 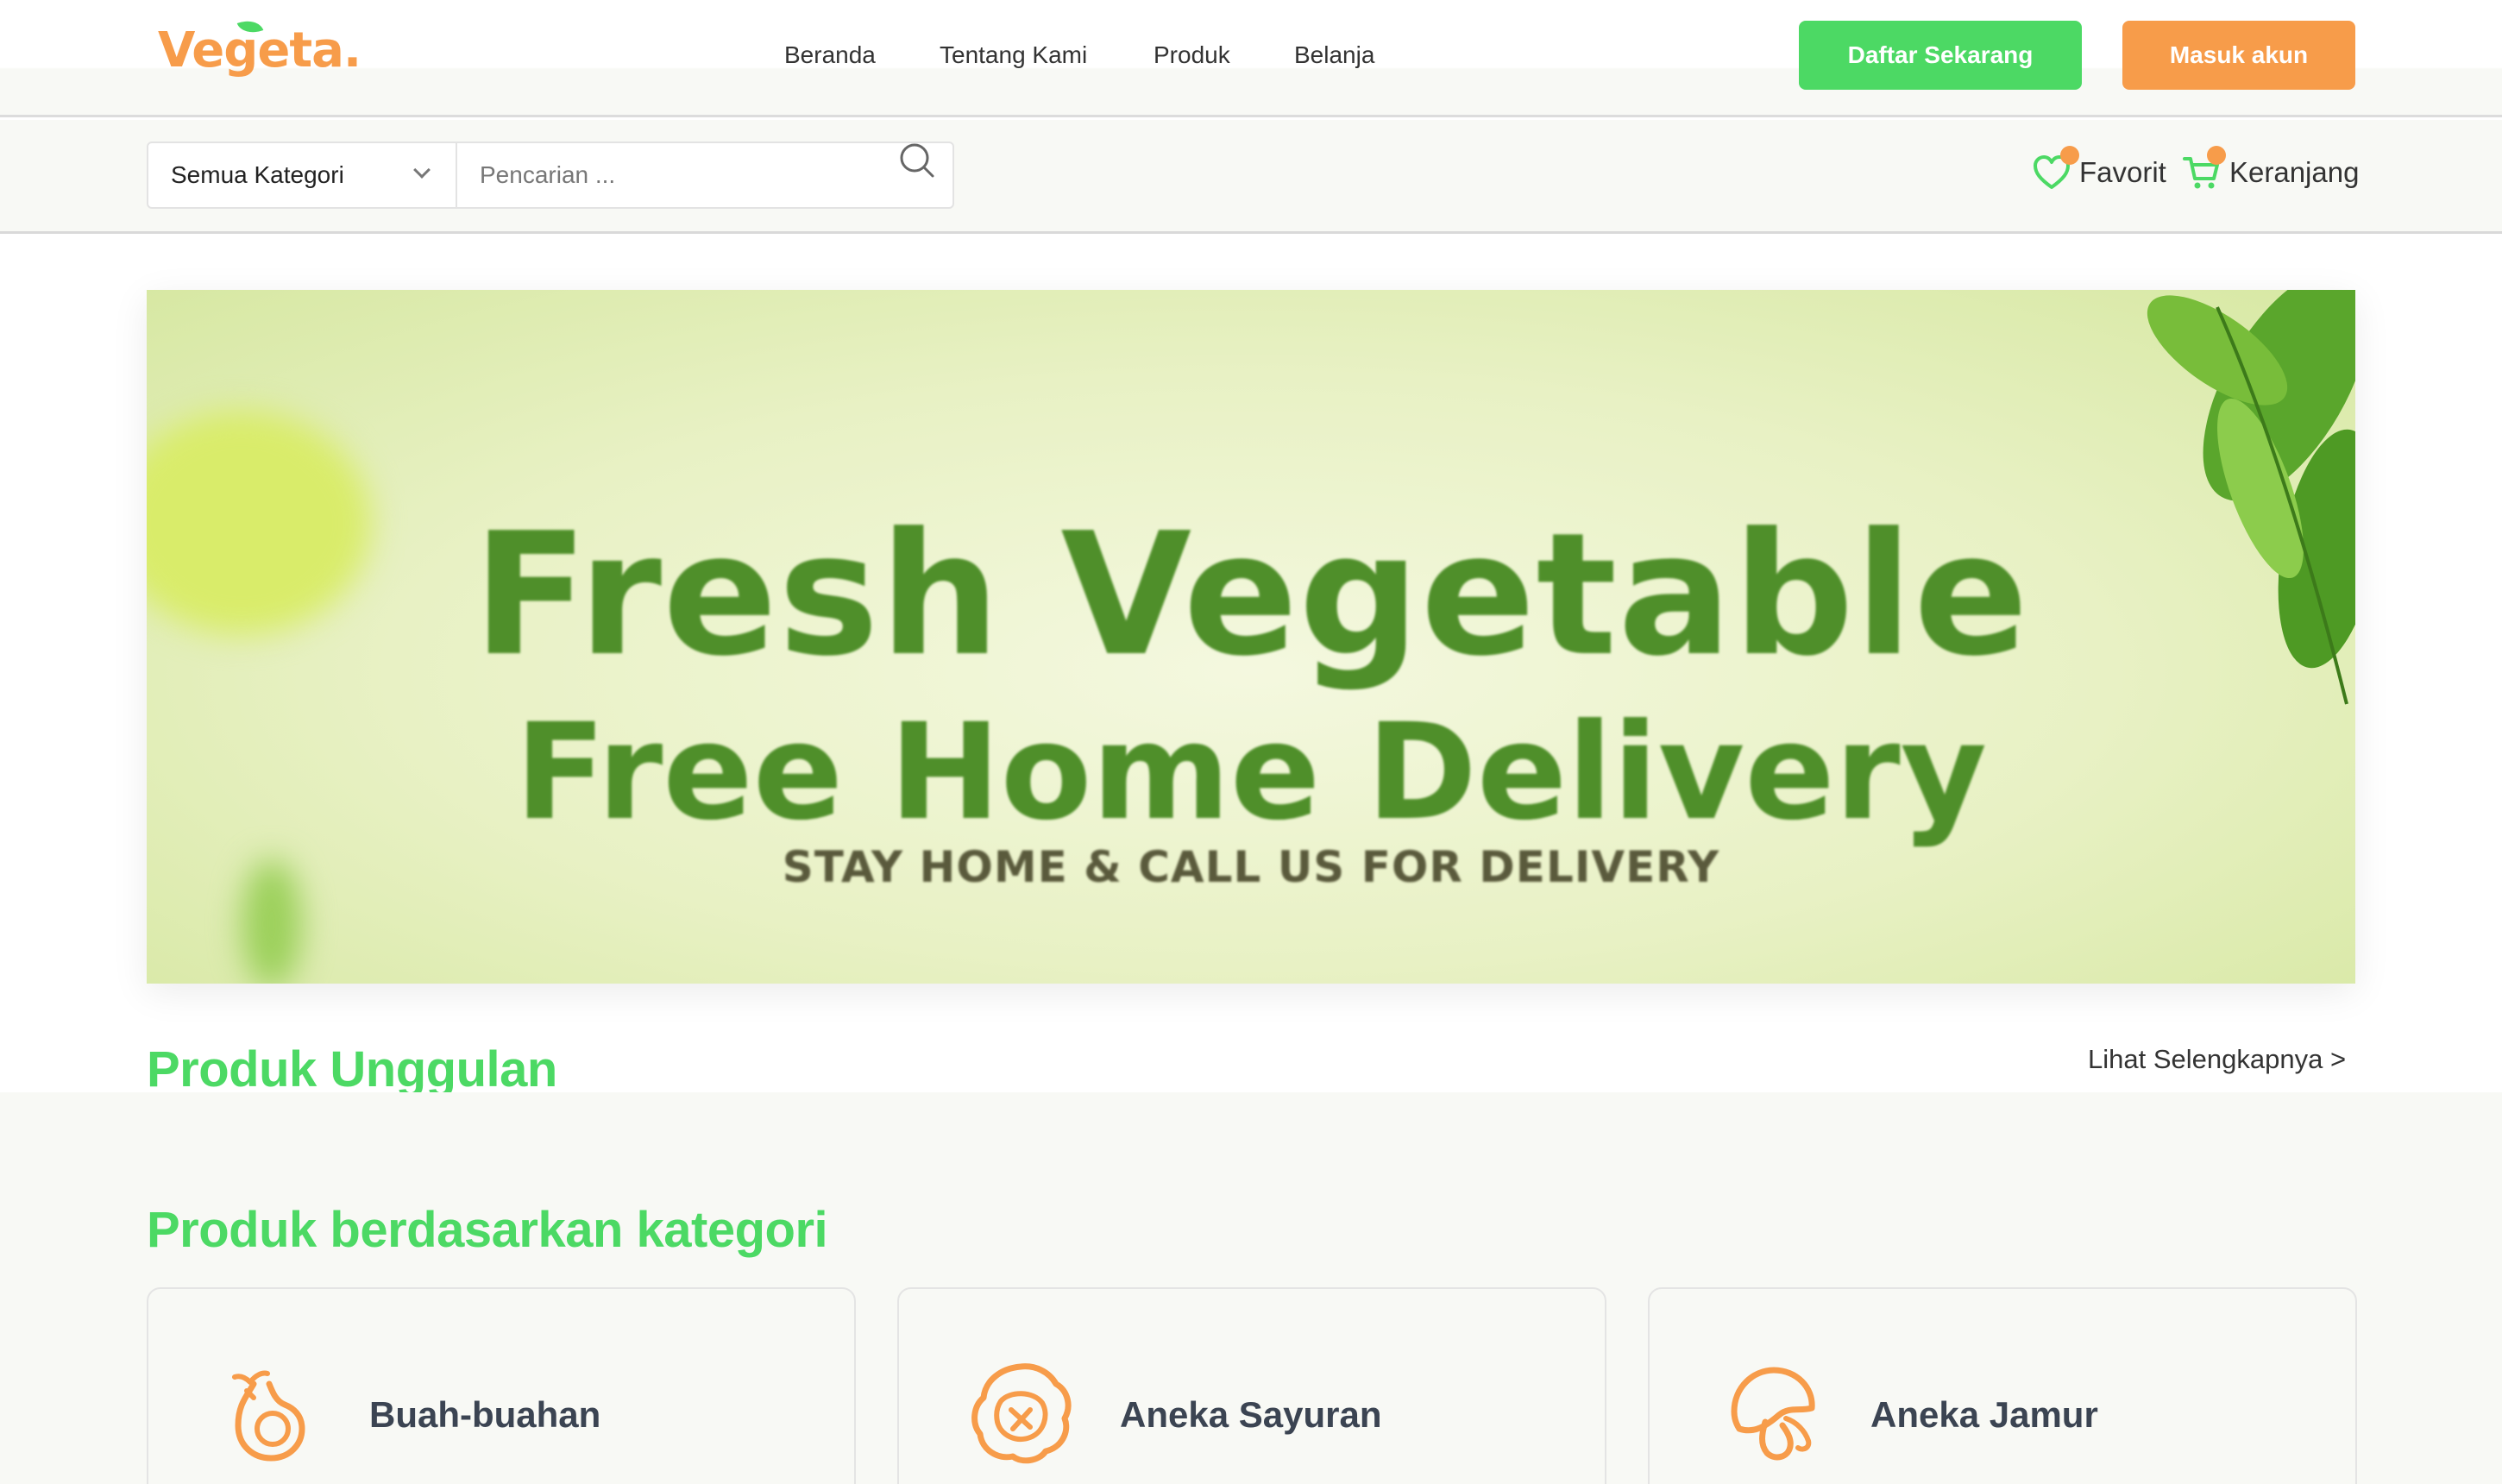 What do you see at coordinates (1251, 1385) in the screenshot?
I see `category-card-sayuran: Aneka Sayuran` at bounding box center [1251, 1385].